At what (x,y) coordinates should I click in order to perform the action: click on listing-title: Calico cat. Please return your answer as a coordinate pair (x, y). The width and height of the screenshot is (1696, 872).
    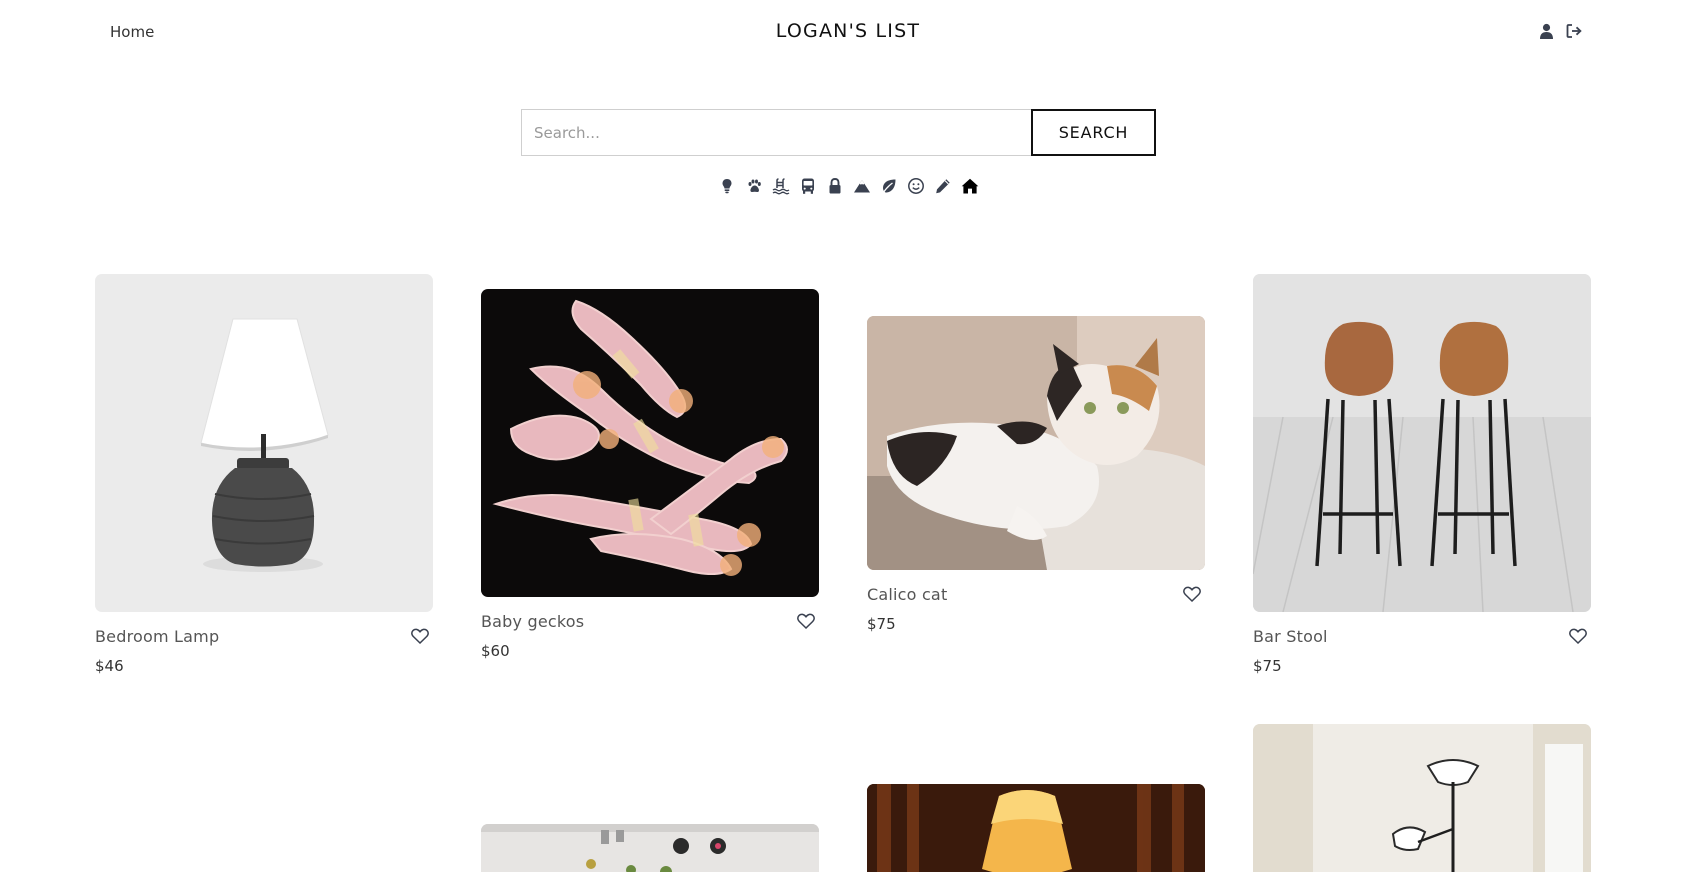
    Looking at the image, I should click on (907, 594).